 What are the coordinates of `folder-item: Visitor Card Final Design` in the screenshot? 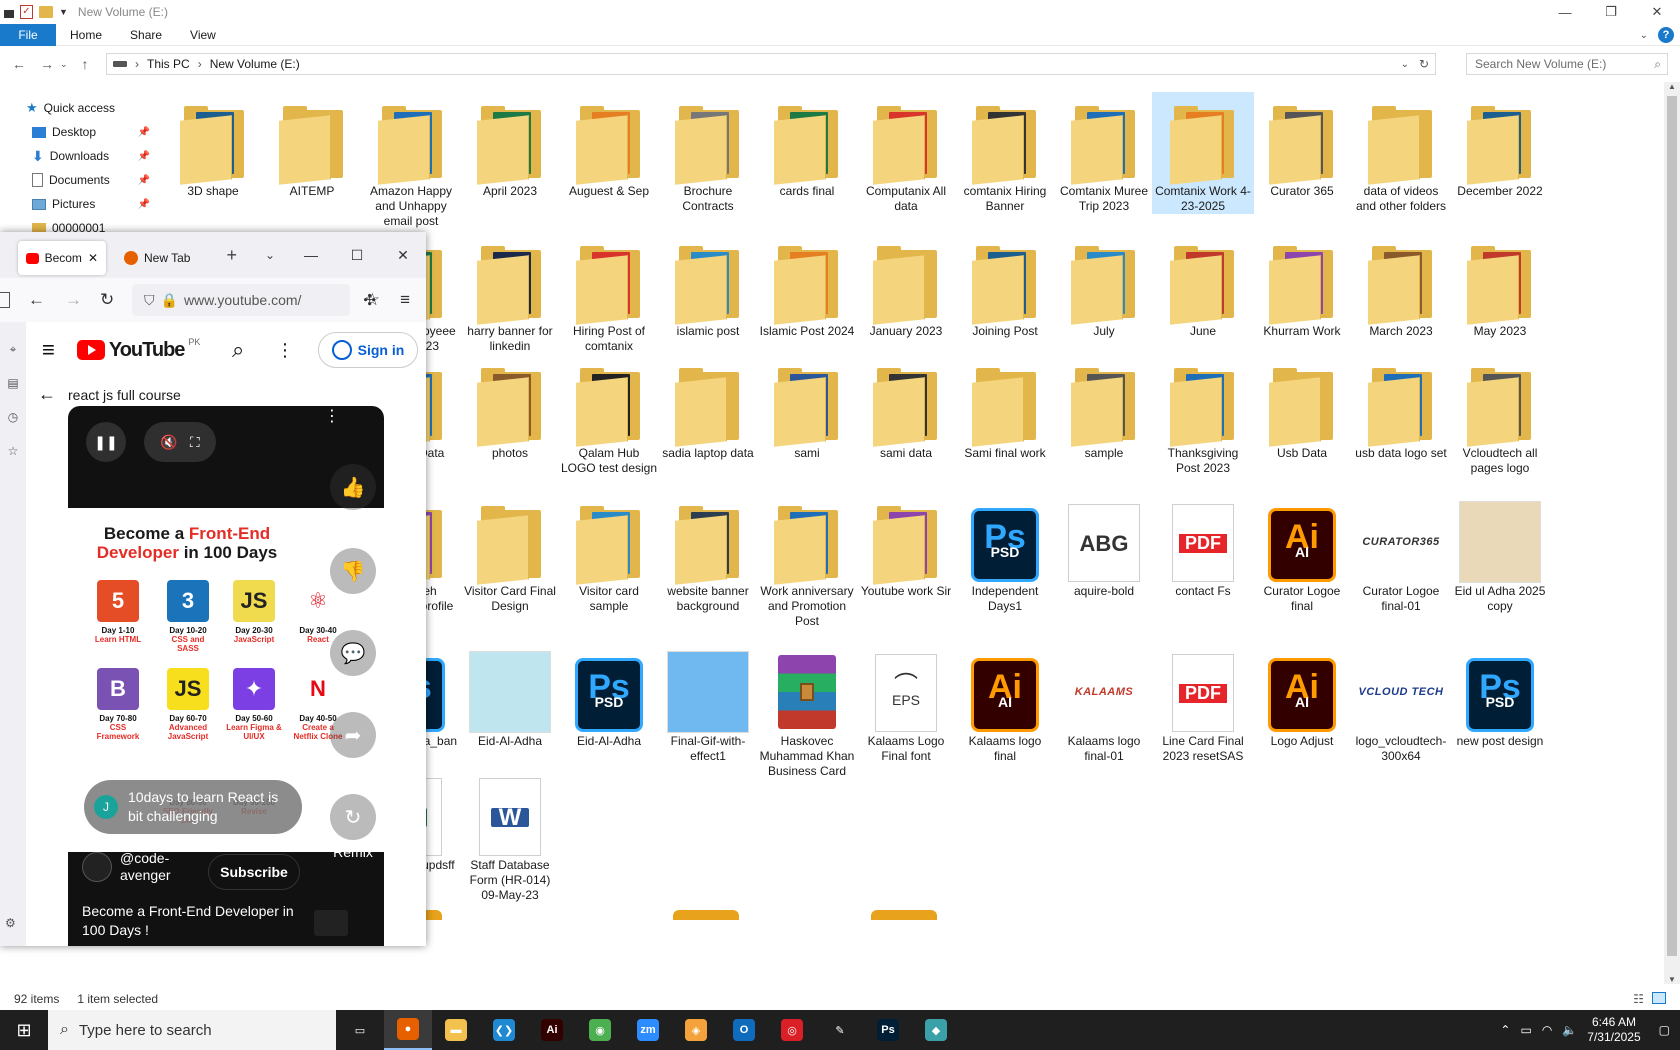 It's located at (510, 553).